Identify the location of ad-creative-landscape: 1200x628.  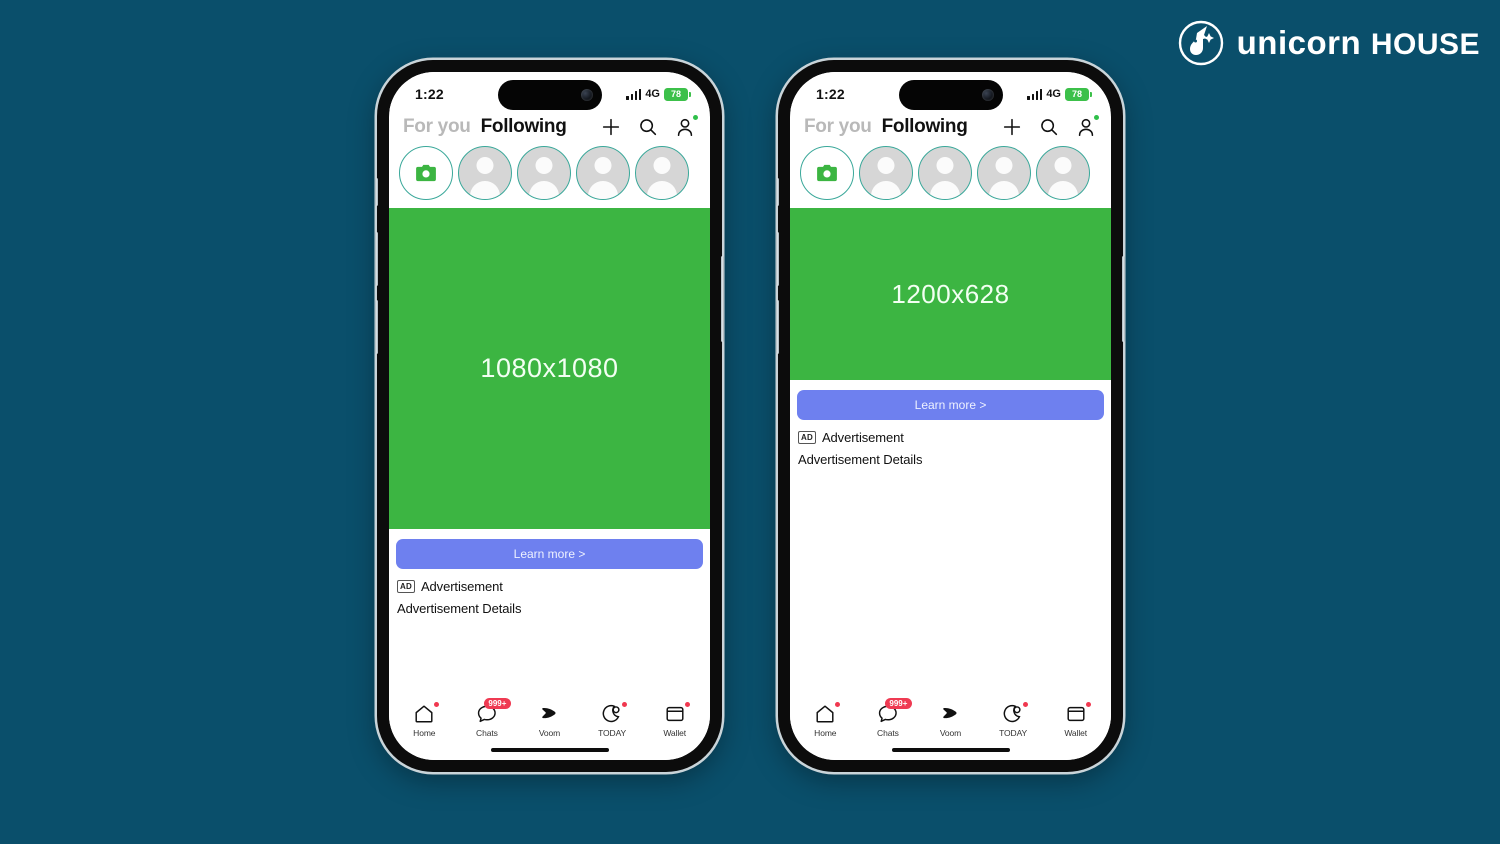
(950, 294).